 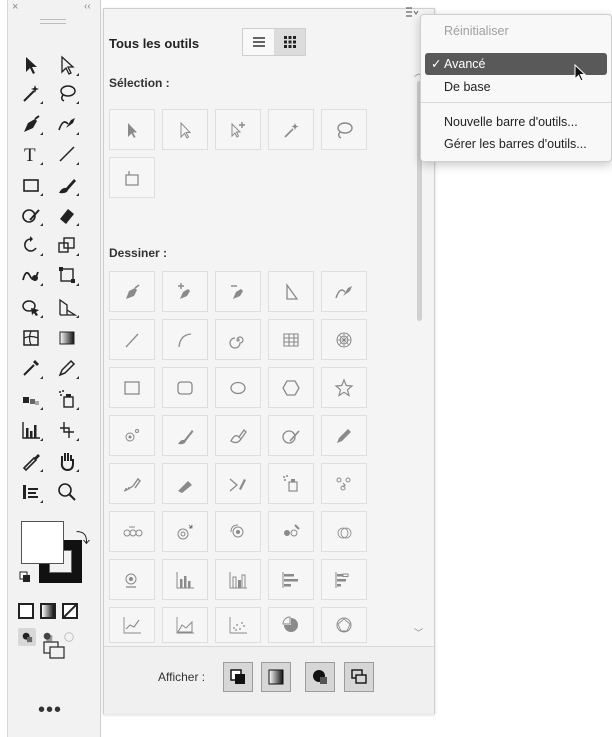 I want to click on magic-wand-icon, so click(x=31, y=93).